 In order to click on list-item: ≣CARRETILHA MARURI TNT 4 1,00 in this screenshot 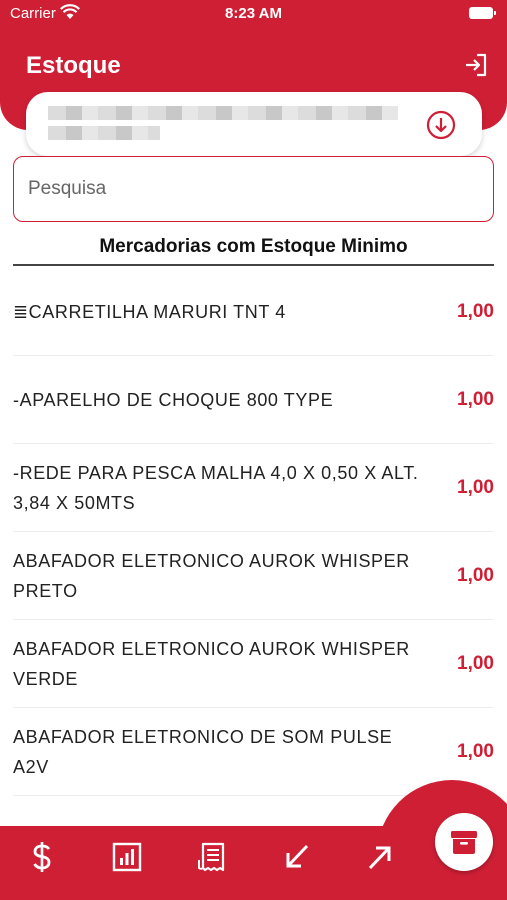, I will do `click(253, 312)`.